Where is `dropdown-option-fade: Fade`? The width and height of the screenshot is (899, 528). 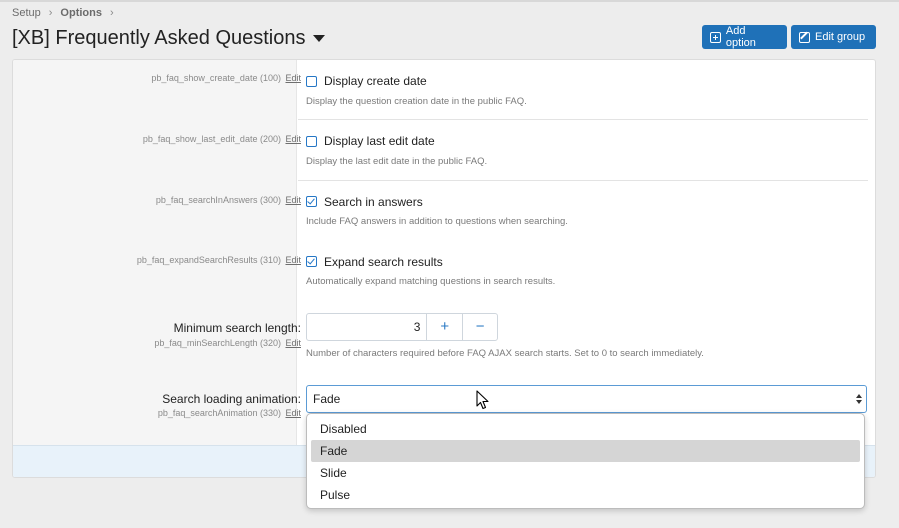
dropdown-option-fade: Fade is located at coordinates (585, 451).